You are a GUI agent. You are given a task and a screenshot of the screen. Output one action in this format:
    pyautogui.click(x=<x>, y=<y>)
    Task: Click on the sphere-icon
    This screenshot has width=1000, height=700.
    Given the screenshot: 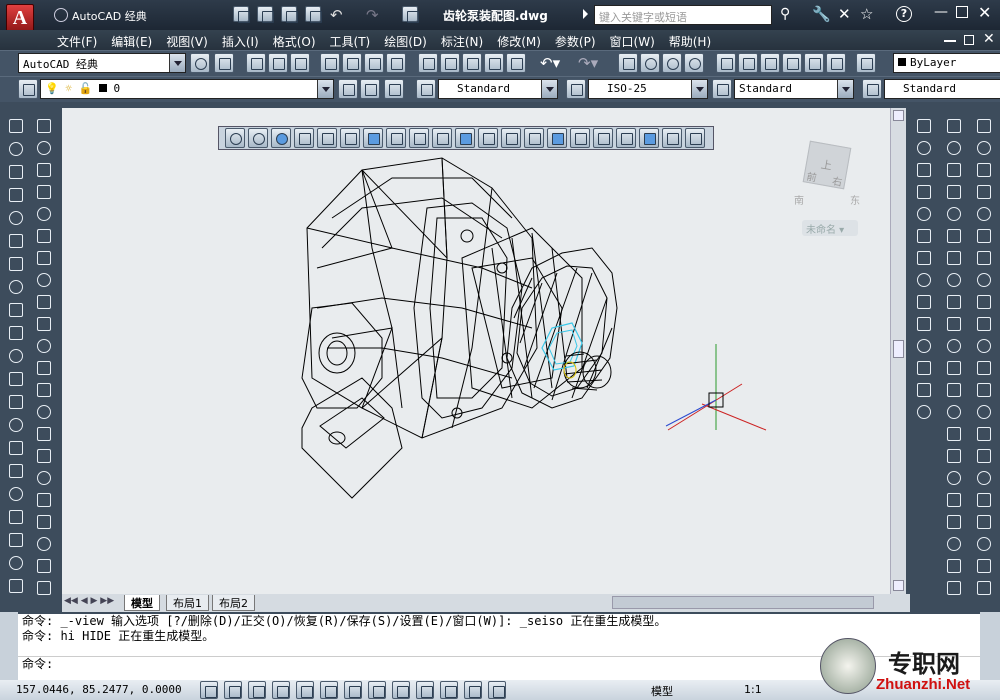 What is the action you would take?
    pyautogui.click(x=45, y=214)
    